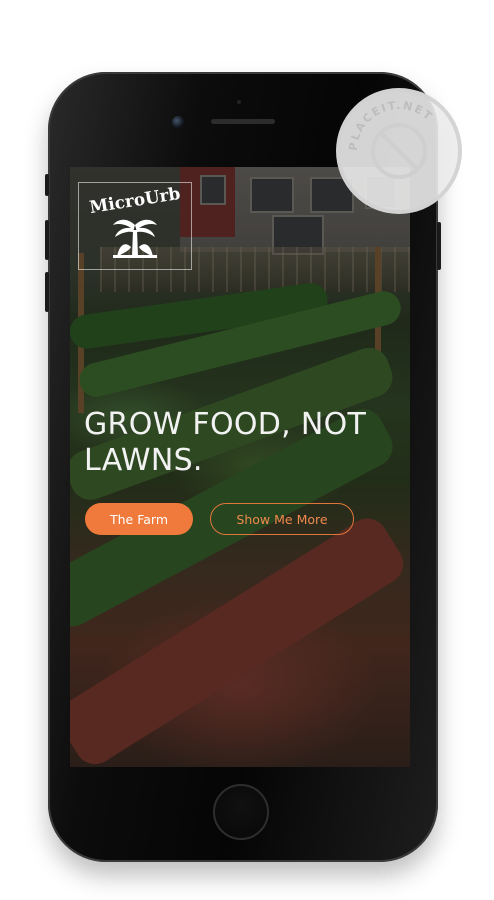  What do you see at coordinates (47, 240) in the screenshot?
I see `volume-up-button` at bounding box center [47, 240].